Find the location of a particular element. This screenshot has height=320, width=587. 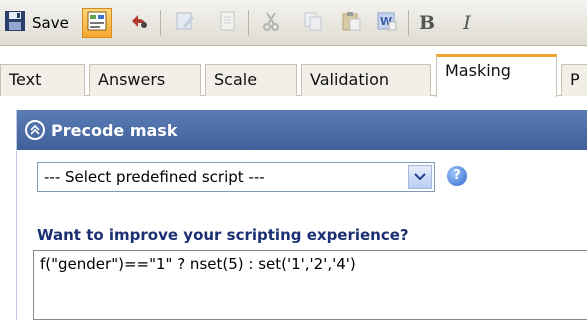

paste-word-button: W is located at coordinates (387, 23).